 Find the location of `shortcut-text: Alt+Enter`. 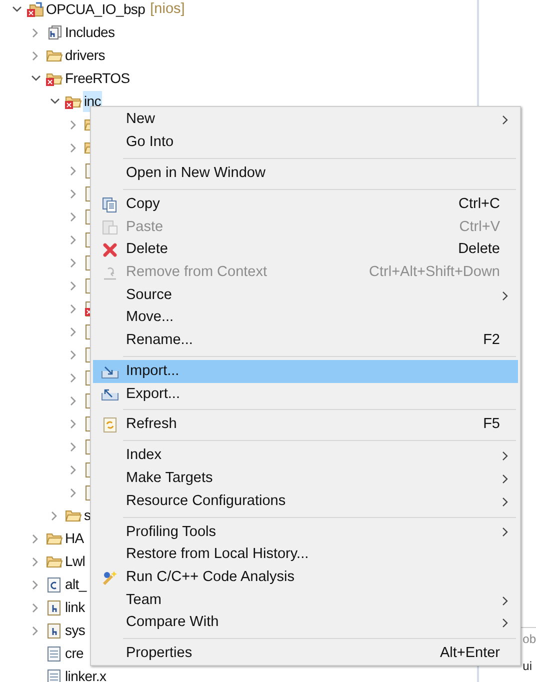

shortcut-text: Alt+Enter is located at coordinates (470, 654).